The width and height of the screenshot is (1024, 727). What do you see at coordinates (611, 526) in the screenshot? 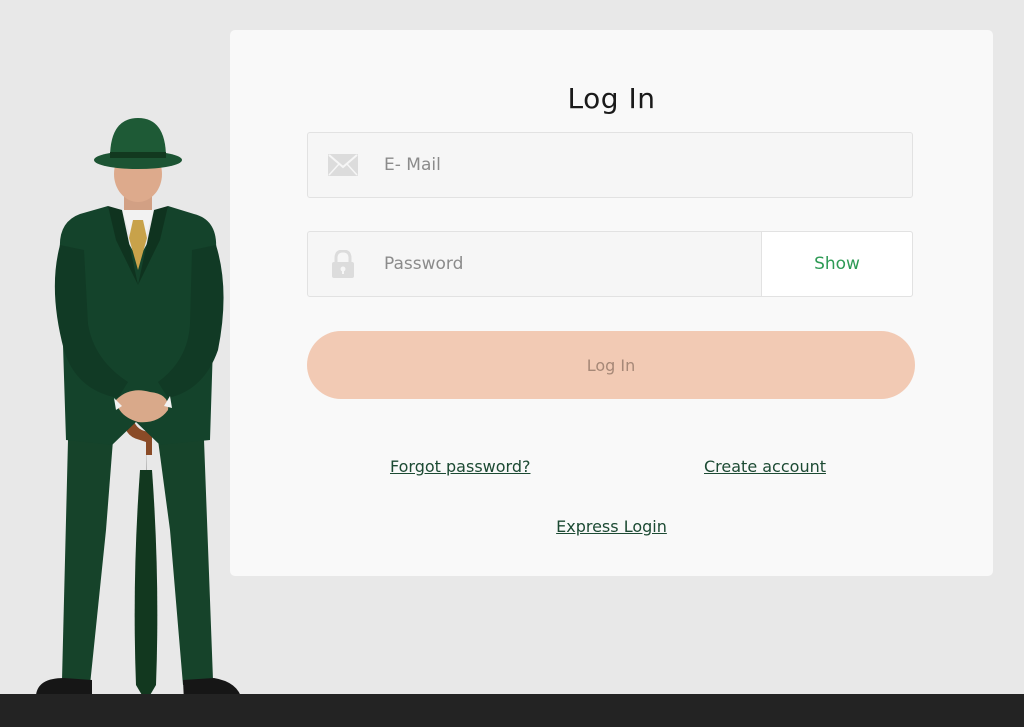
I see `express-login-link: Express Login` at bounding box center [611, 526].